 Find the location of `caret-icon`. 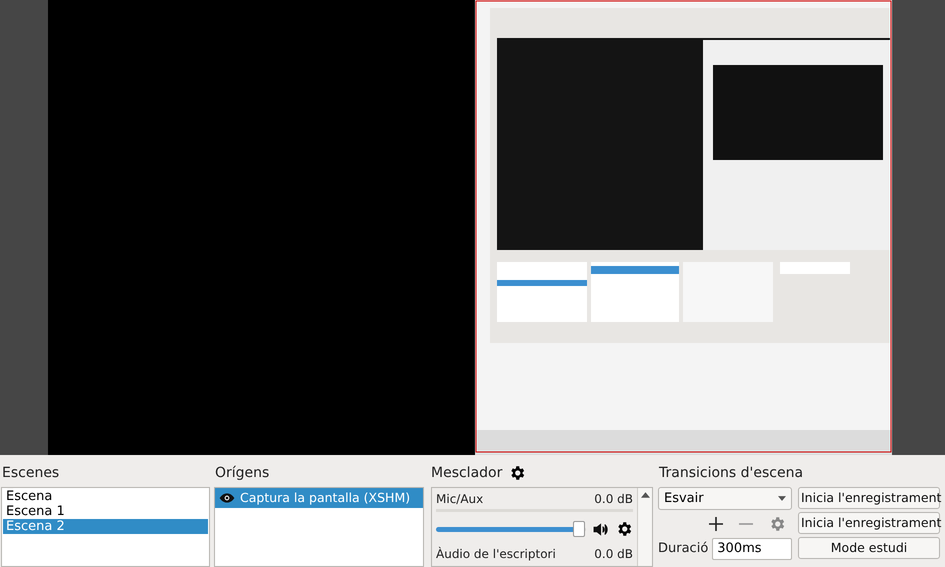

caret-icon is located at coordinates (782, 498).